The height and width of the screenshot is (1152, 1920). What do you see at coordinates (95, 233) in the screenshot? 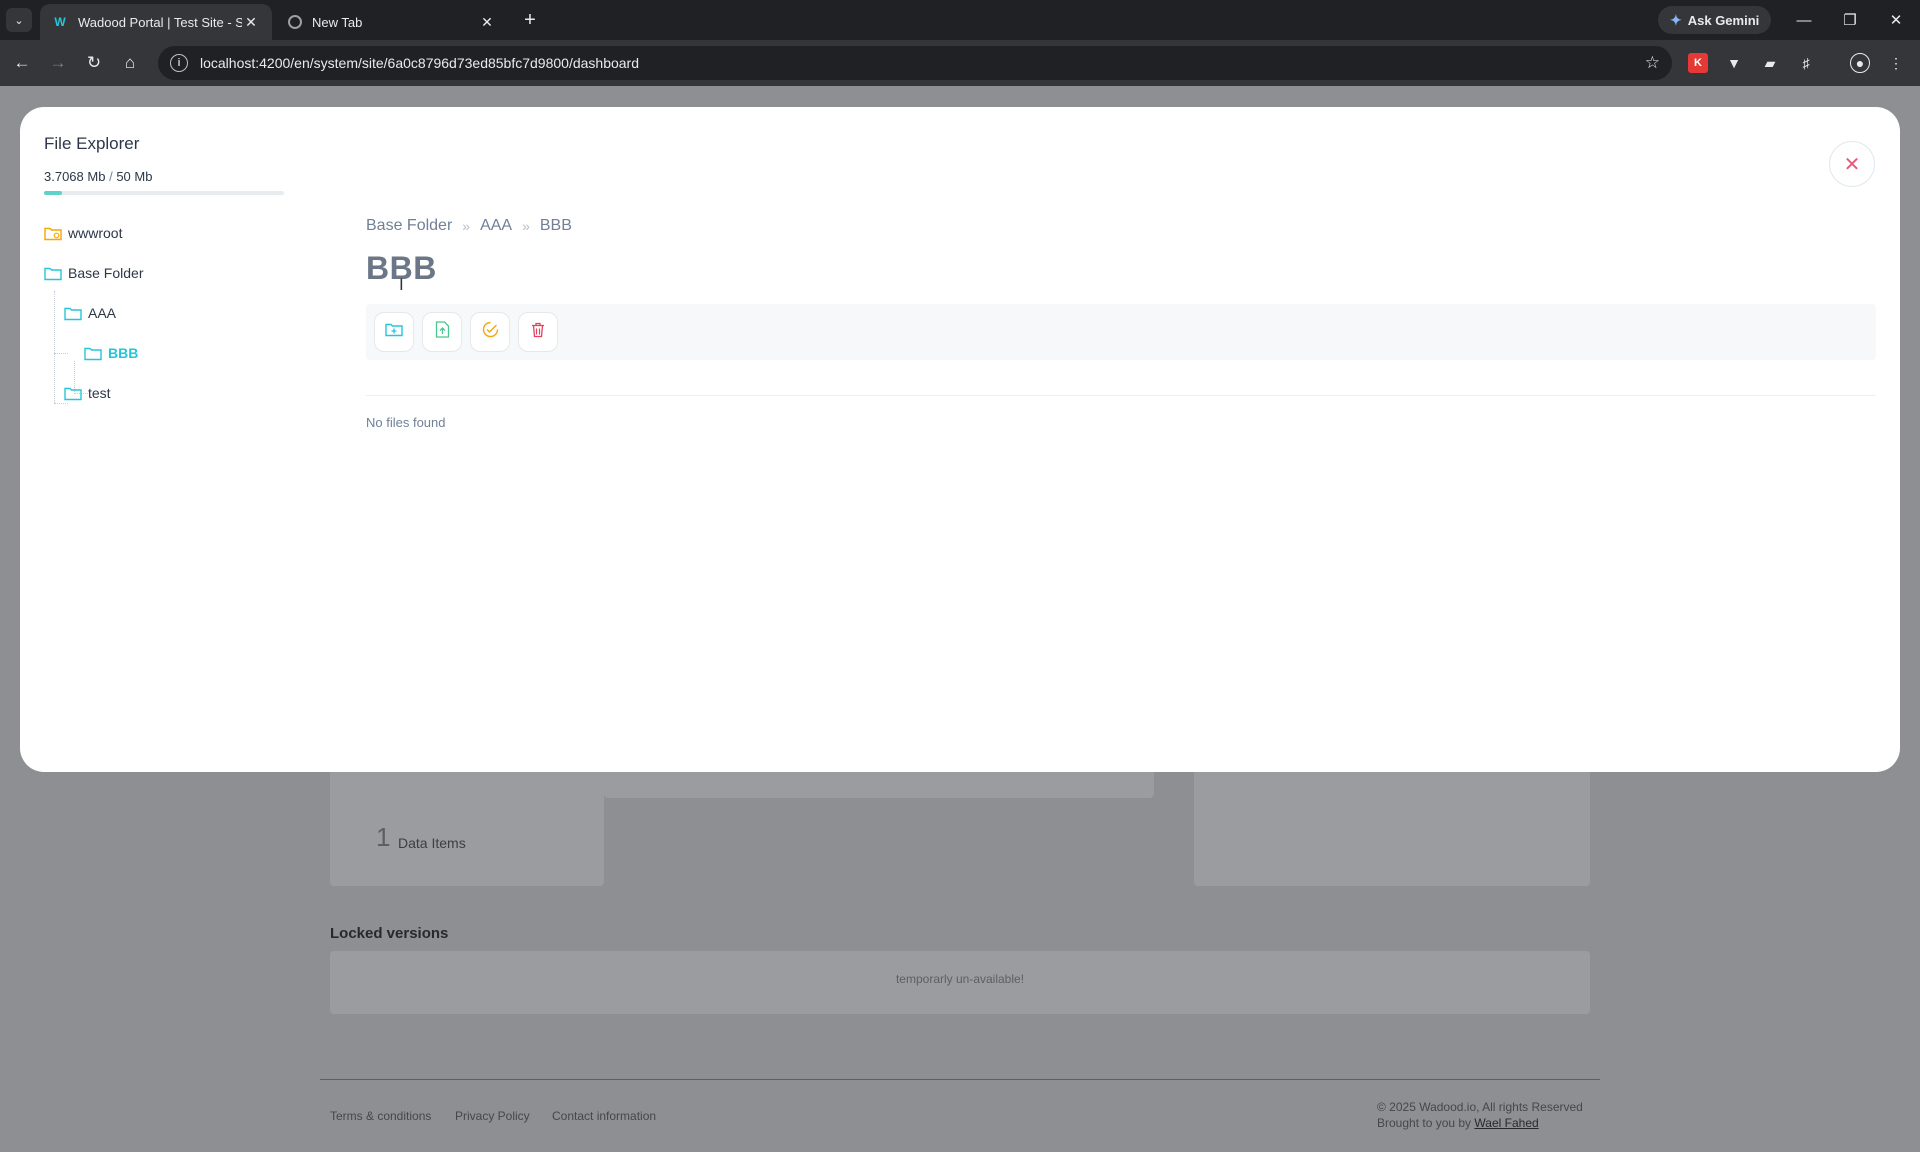
I see `tree-item-label: wwwroot` at bounding box center [95, 233].